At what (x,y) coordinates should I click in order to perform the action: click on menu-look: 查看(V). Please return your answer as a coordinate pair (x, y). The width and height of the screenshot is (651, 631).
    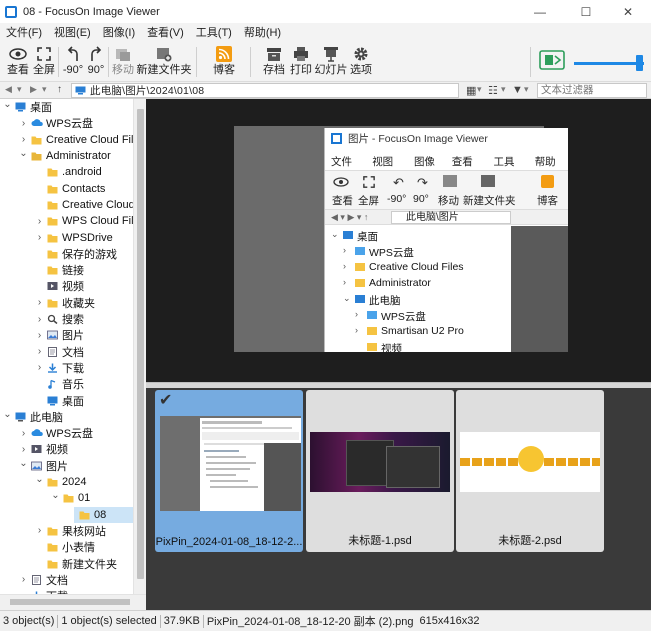
    Looking at the image, I should click on (165, 32).